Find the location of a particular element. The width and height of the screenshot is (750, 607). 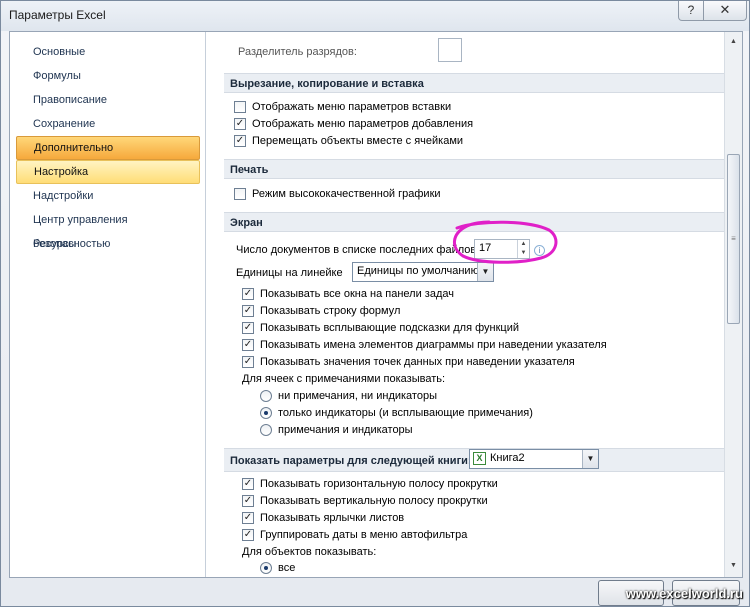

option-label: Перемещать объекты вместе с ячейками is located at coordinates (358, 141).